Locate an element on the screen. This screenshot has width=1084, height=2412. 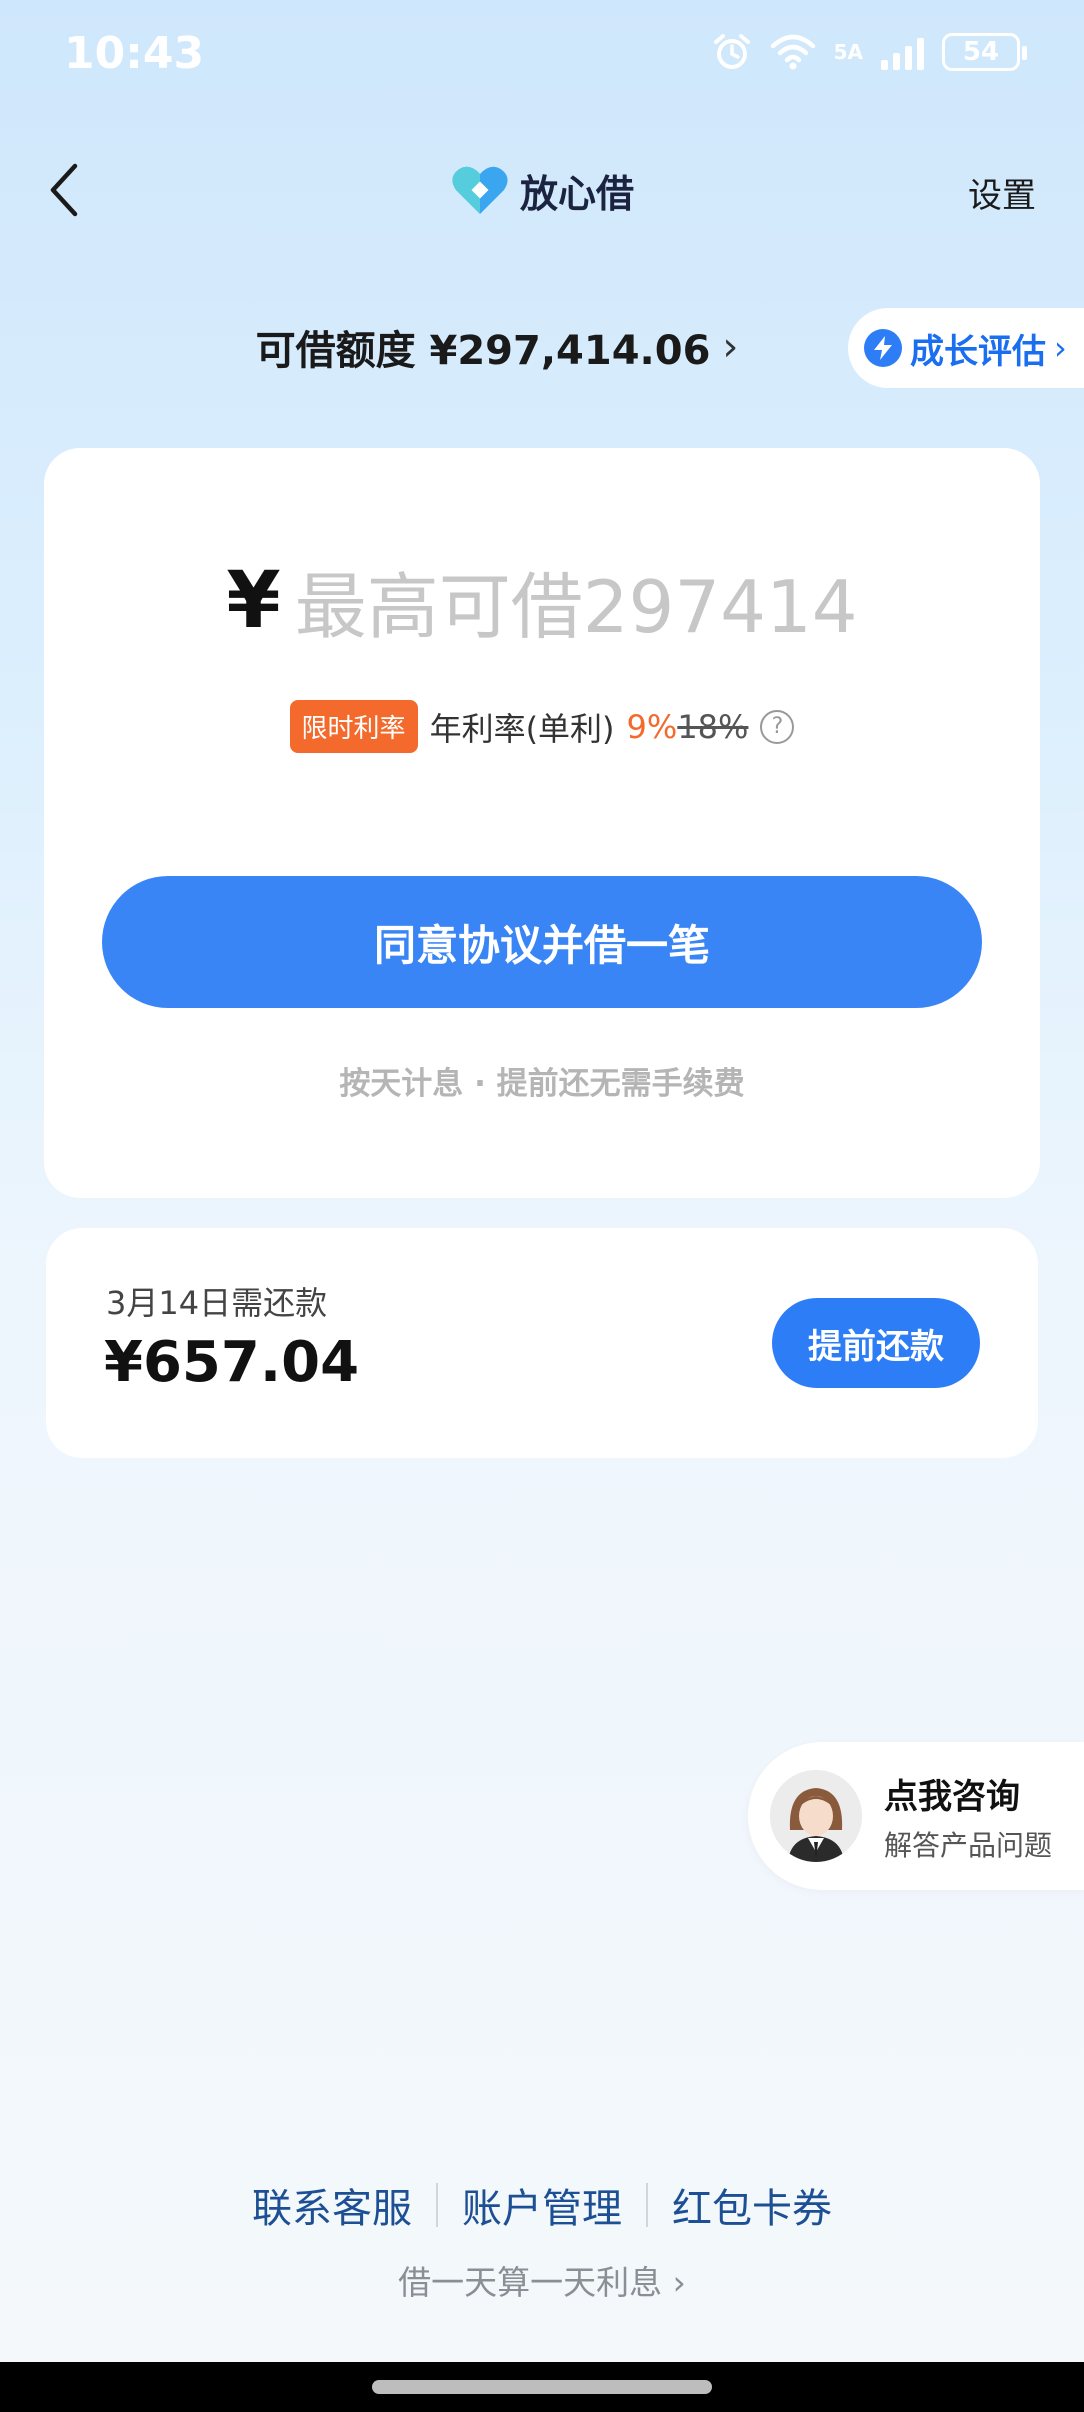
currency-symbol: ¥ is located at coordinates (253, 600).